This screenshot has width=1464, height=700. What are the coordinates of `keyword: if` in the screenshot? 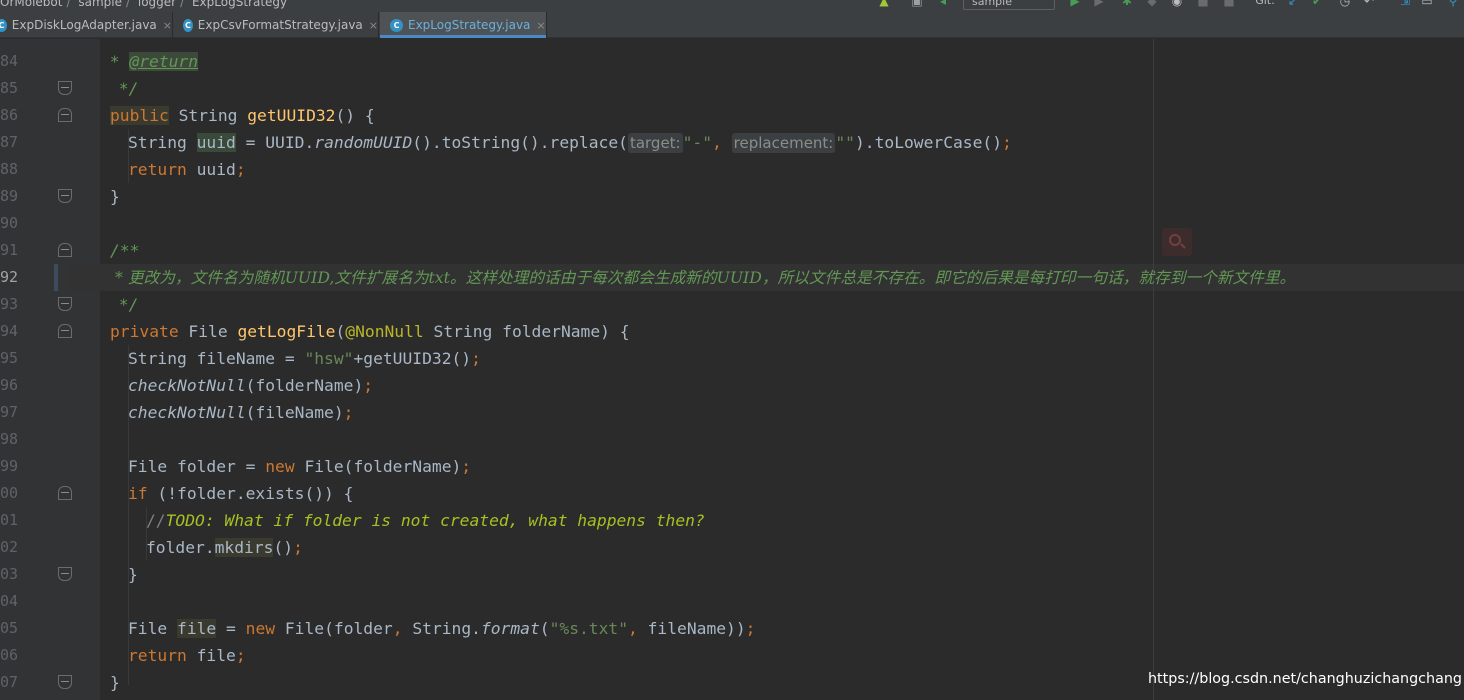 It's located at (138, 493).